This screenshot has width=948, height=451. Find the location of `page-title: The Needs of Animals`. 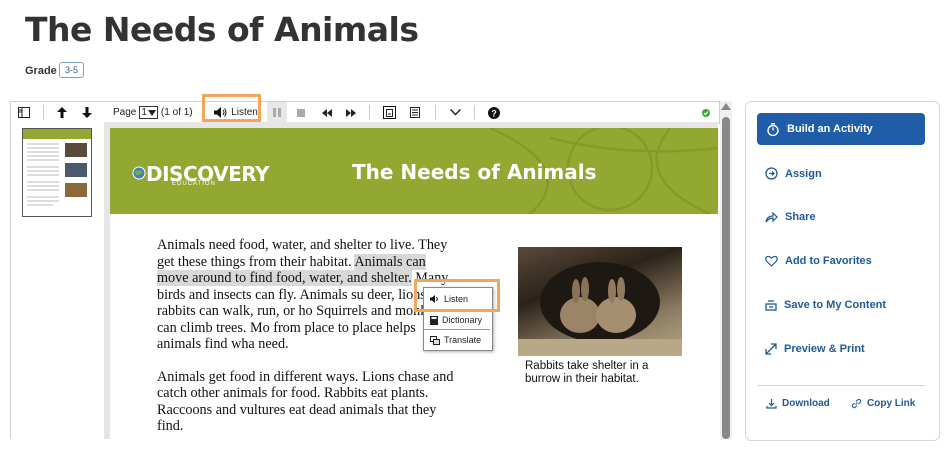

page-title: The Needs of Animals is located at coordinates (222, 29).